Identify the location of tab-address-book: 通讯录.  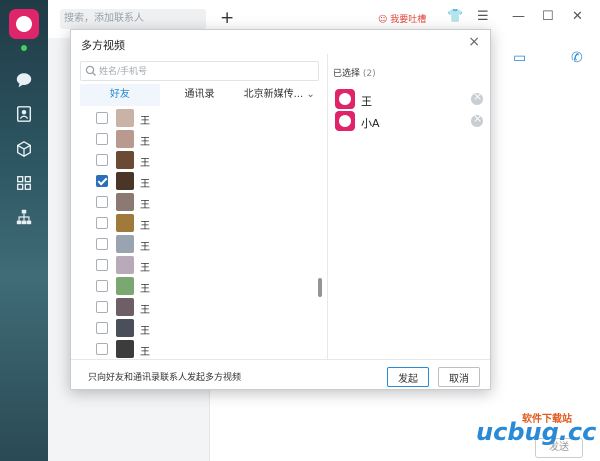
(200, 95).